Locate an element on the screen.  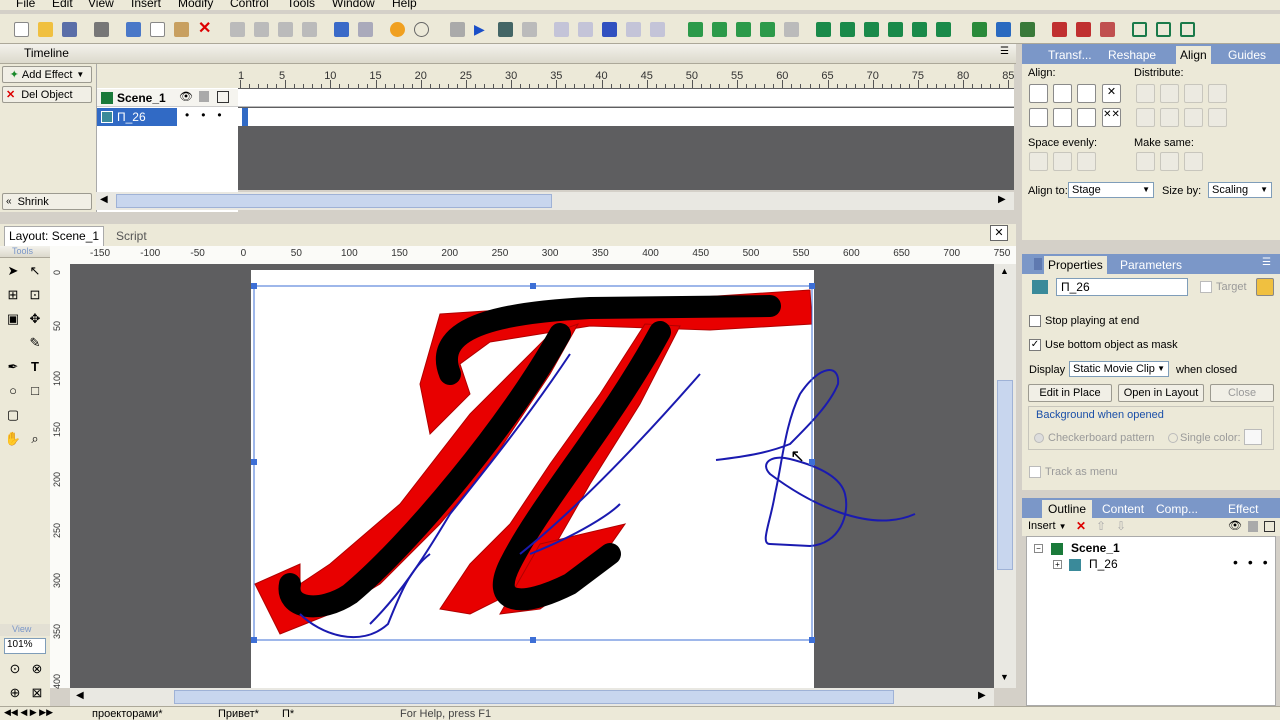
publish-icon is located at coordinates (101, 29).